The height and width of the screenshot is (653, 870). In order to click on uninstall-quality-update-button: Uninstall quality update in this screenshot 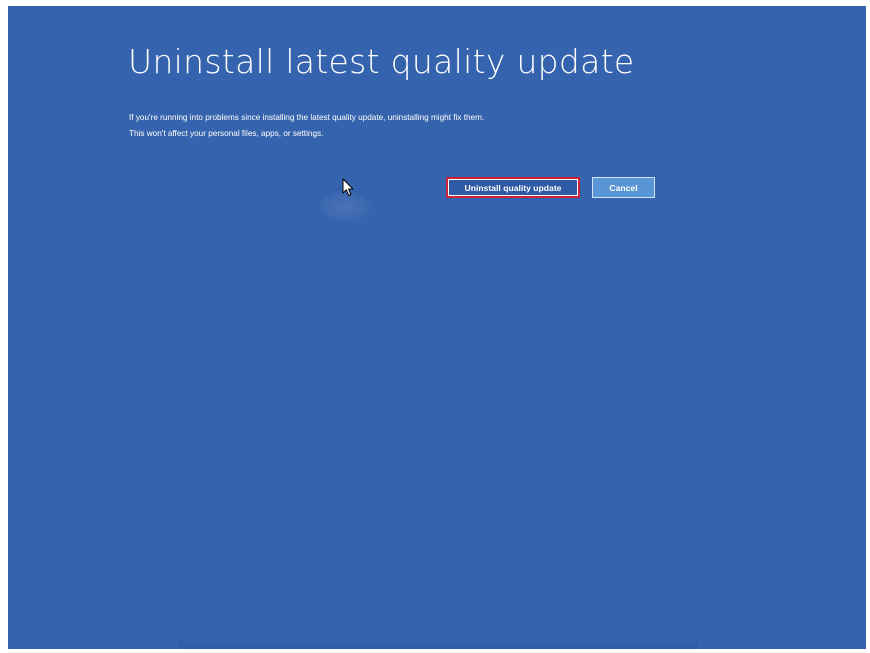, I will do `click(513, 187)`.